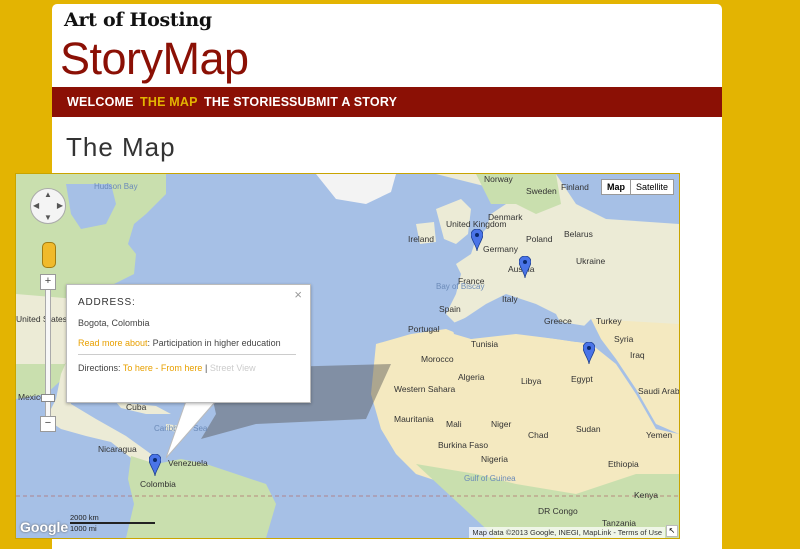 The image size is (800, 549). What do you see at coordinates (155, 465) in the screenshot?
I see `map-marker-colombia` at bounding box center [155, 465].